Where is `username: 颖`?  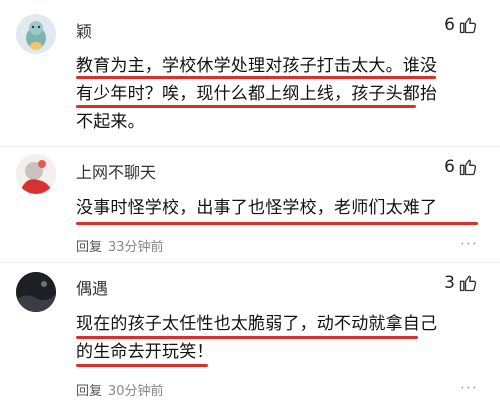 username: 颖 is located at coordinates (84, 30).